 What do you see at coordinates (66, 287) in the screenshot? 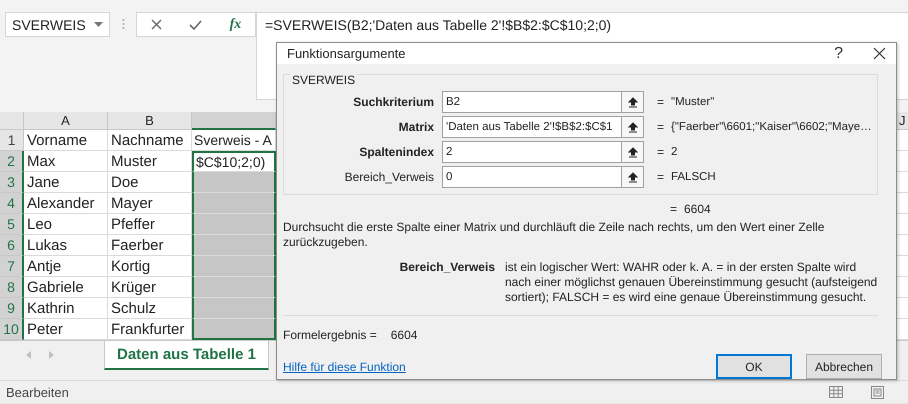
I see `table-cell: Gabriele` at bounding box center [66, 287].